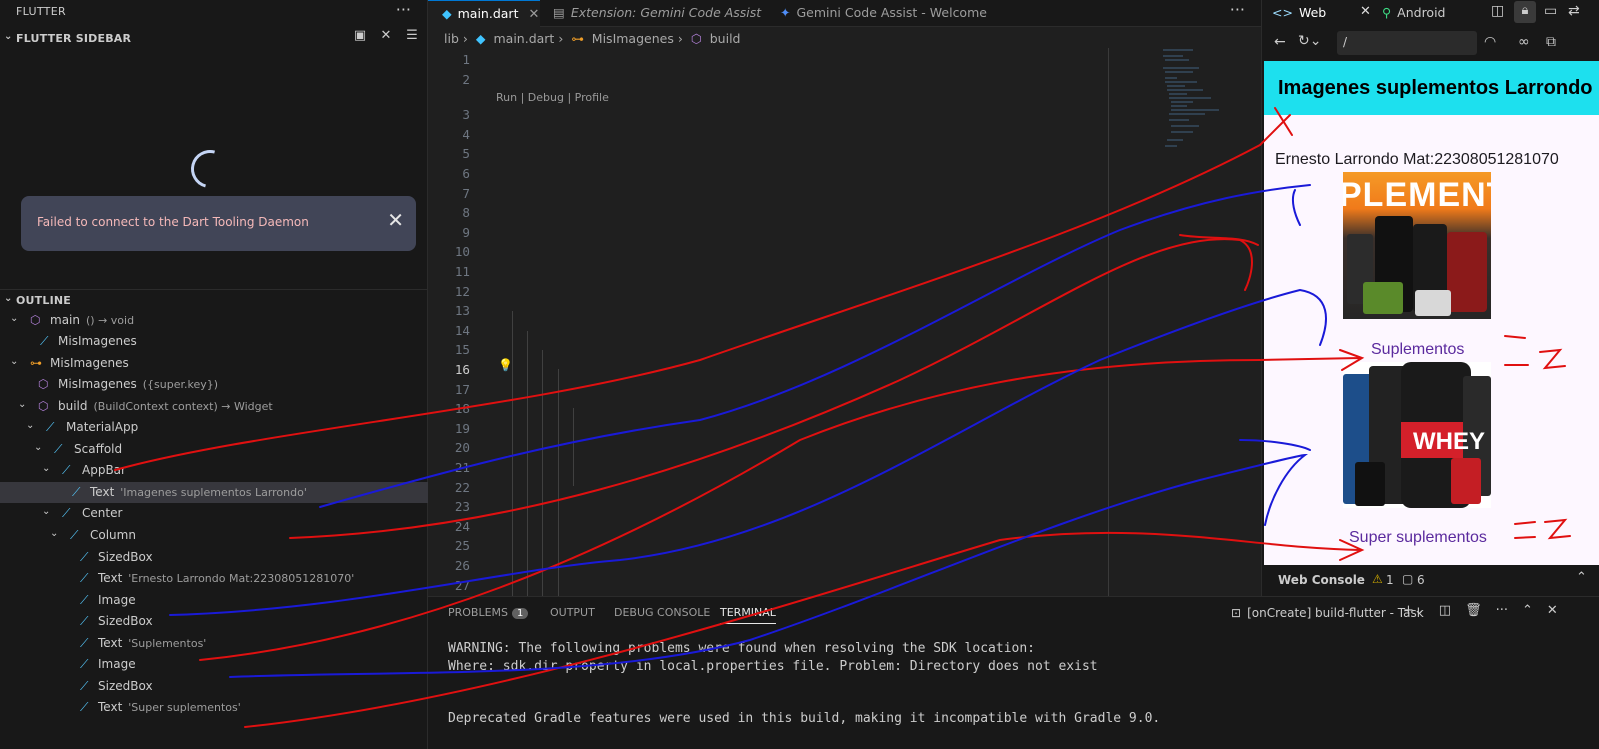  Describe the element at coordinates (386, 36) in the screenshot. I see `tools-icon: ✕` at that location.